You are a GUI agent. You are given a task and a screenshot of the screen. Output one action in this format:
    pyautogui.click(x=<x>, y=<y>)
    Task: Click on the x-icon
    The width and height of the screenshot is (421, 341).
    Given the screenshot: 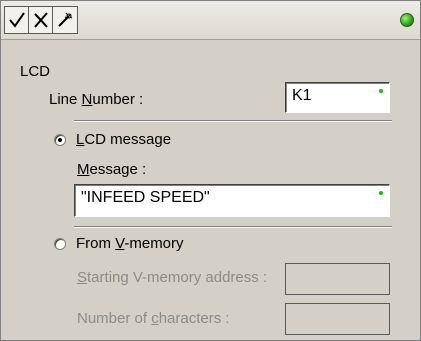 What is the action you would take?
    pyautogui.click(x=40, y=20)
    